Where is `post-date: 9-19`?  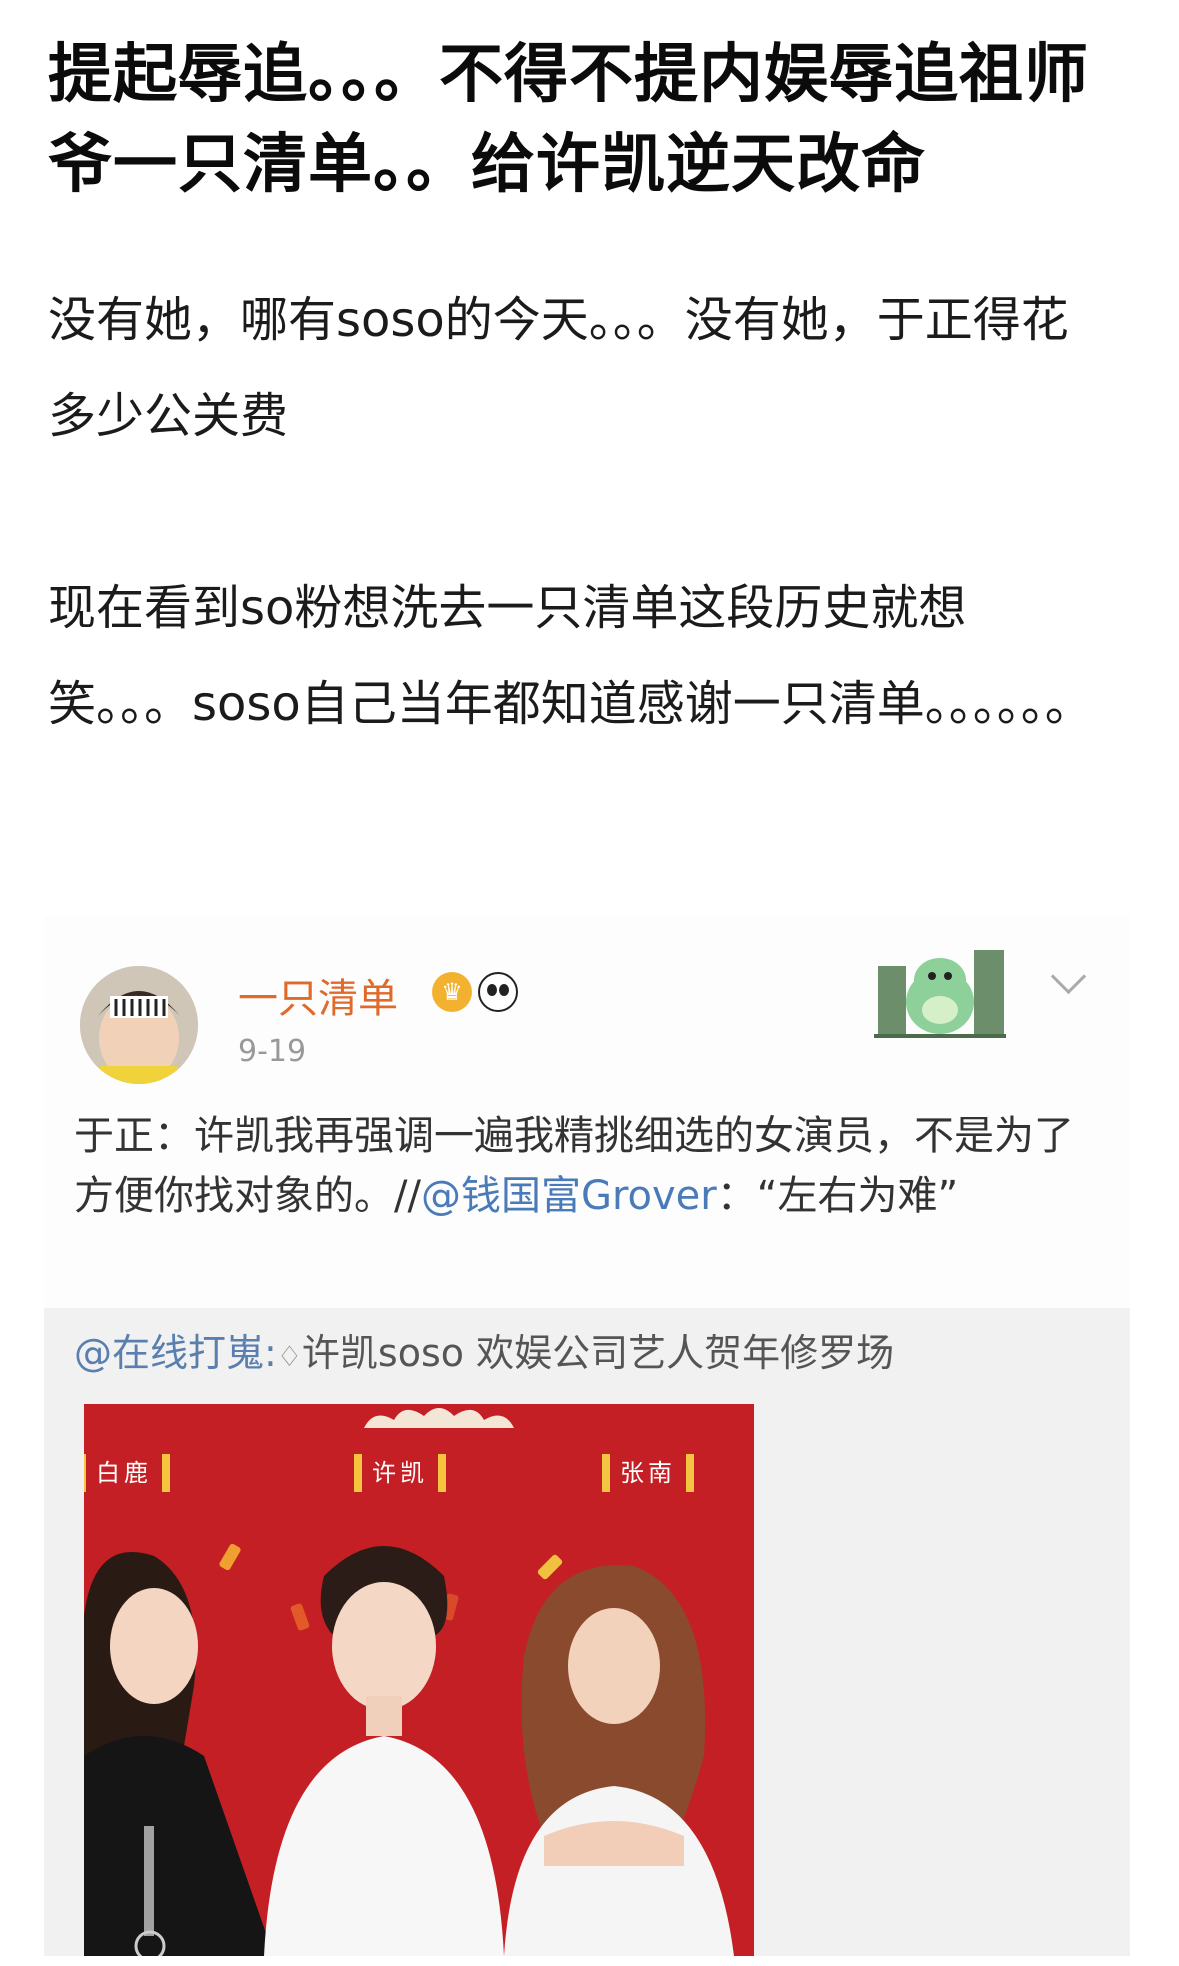
post-date: 9-19 is located at coordinates (272, 1051).